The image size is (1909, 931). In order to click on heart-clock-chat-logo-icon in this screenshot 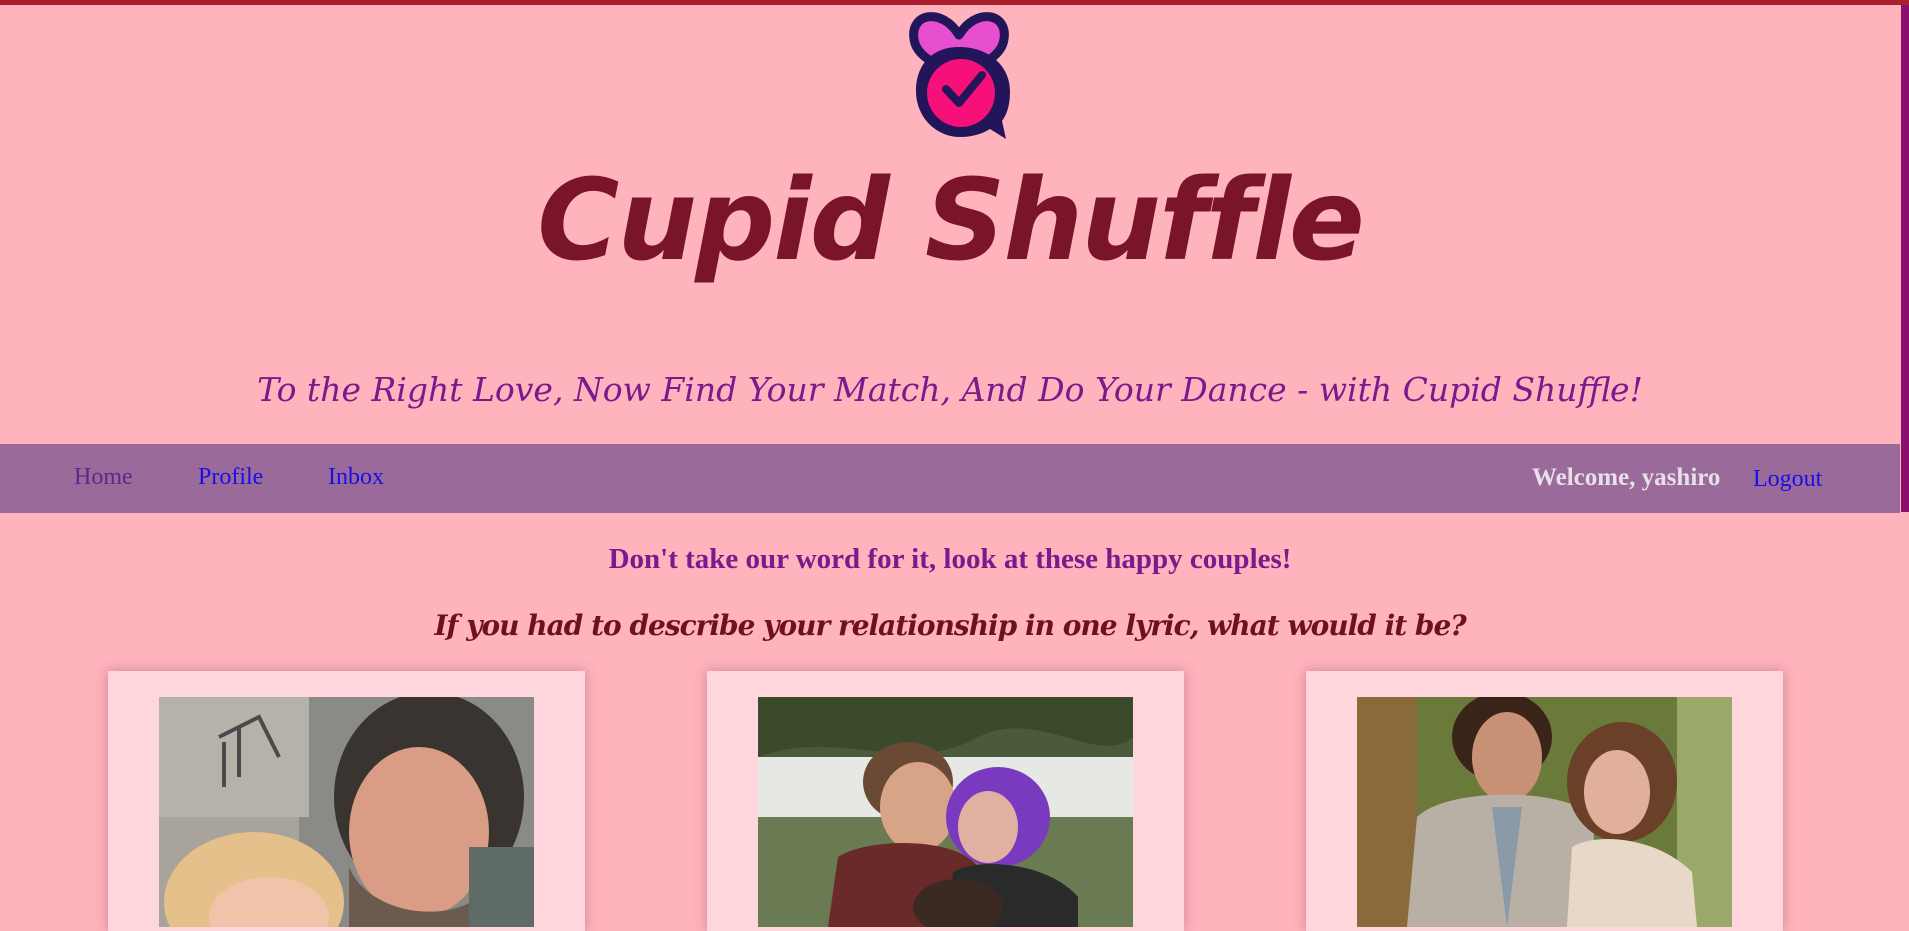, I will do `click(959, 75)`.